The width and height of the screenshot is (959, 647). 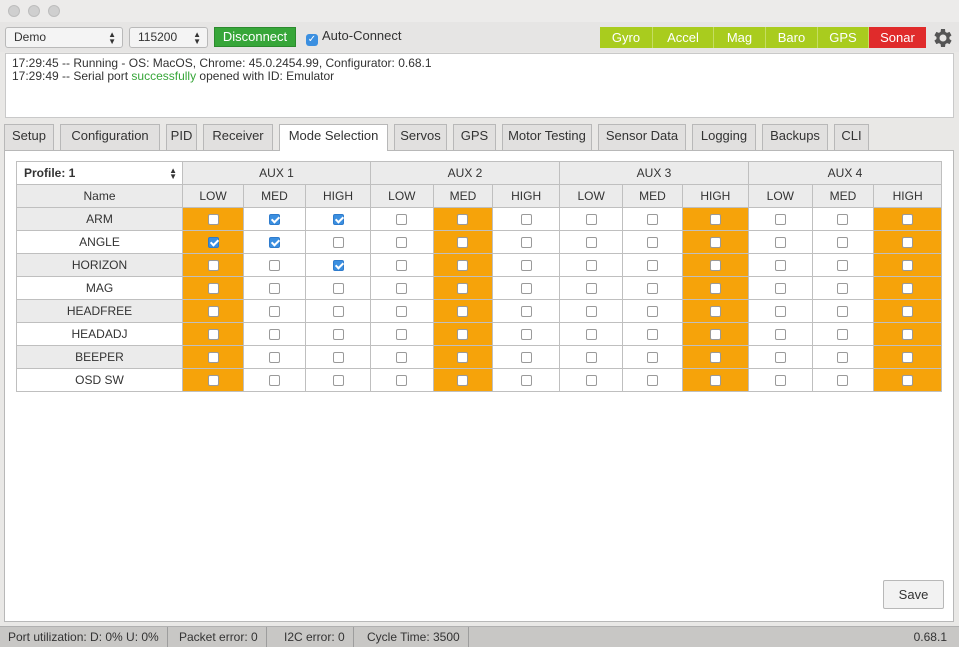 What do you see at coordinates (64, 37) in the screenshot?
I see `port-select: Demo ▲ ▼` at bounding box center [64, 37].